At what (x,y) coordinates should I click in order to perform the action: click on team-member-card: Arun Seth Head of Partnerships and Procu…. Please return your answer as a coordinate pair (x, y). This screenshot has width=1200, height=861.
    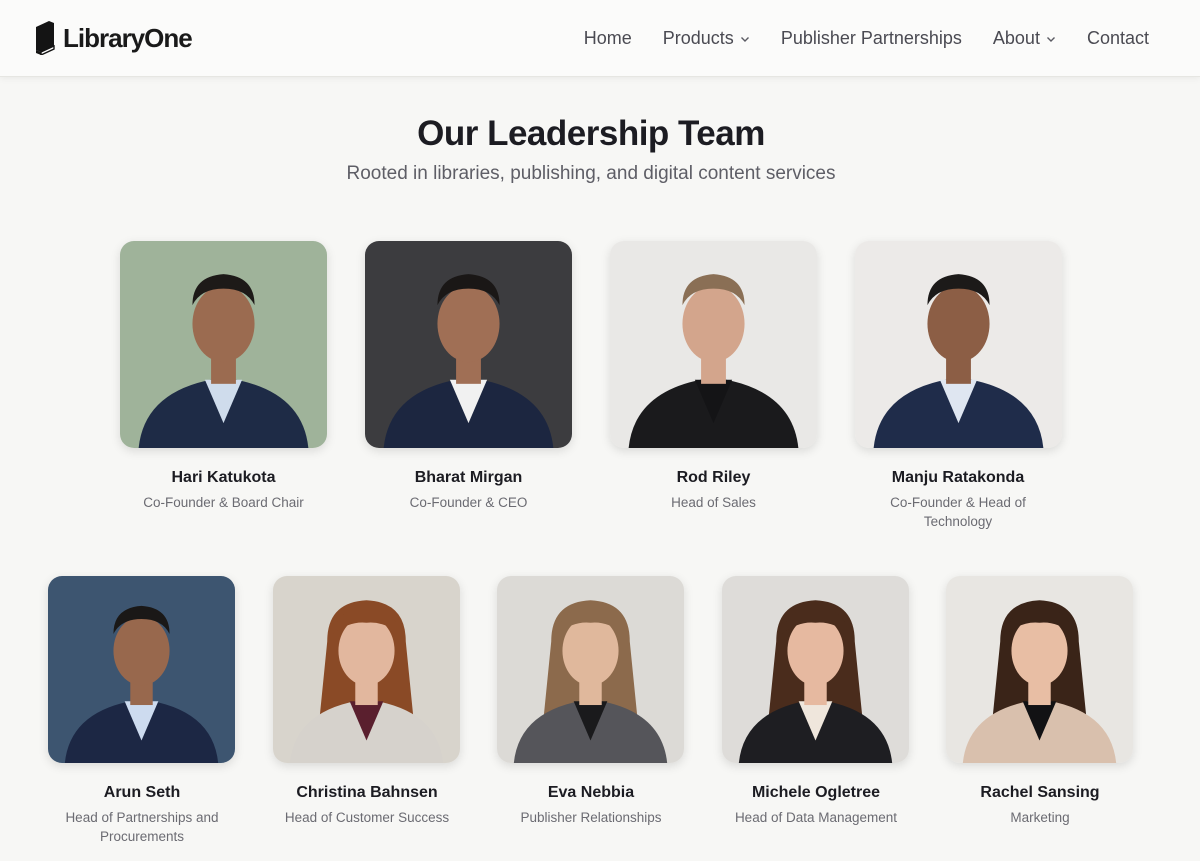
    Looking at the image, I should click on (142, 718).